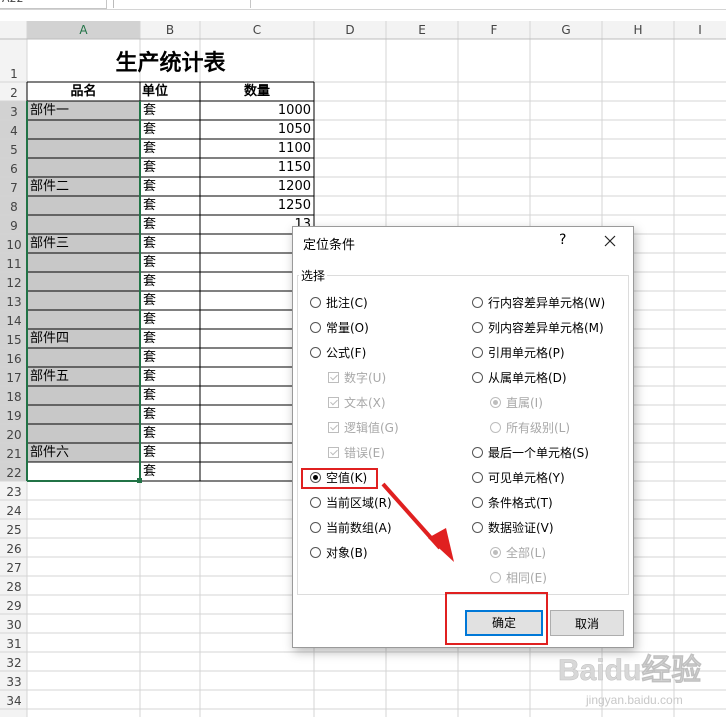 Image resolution: width=726 pixels, height=721 pixels. I want to click on selected-range, so click(84, 281).